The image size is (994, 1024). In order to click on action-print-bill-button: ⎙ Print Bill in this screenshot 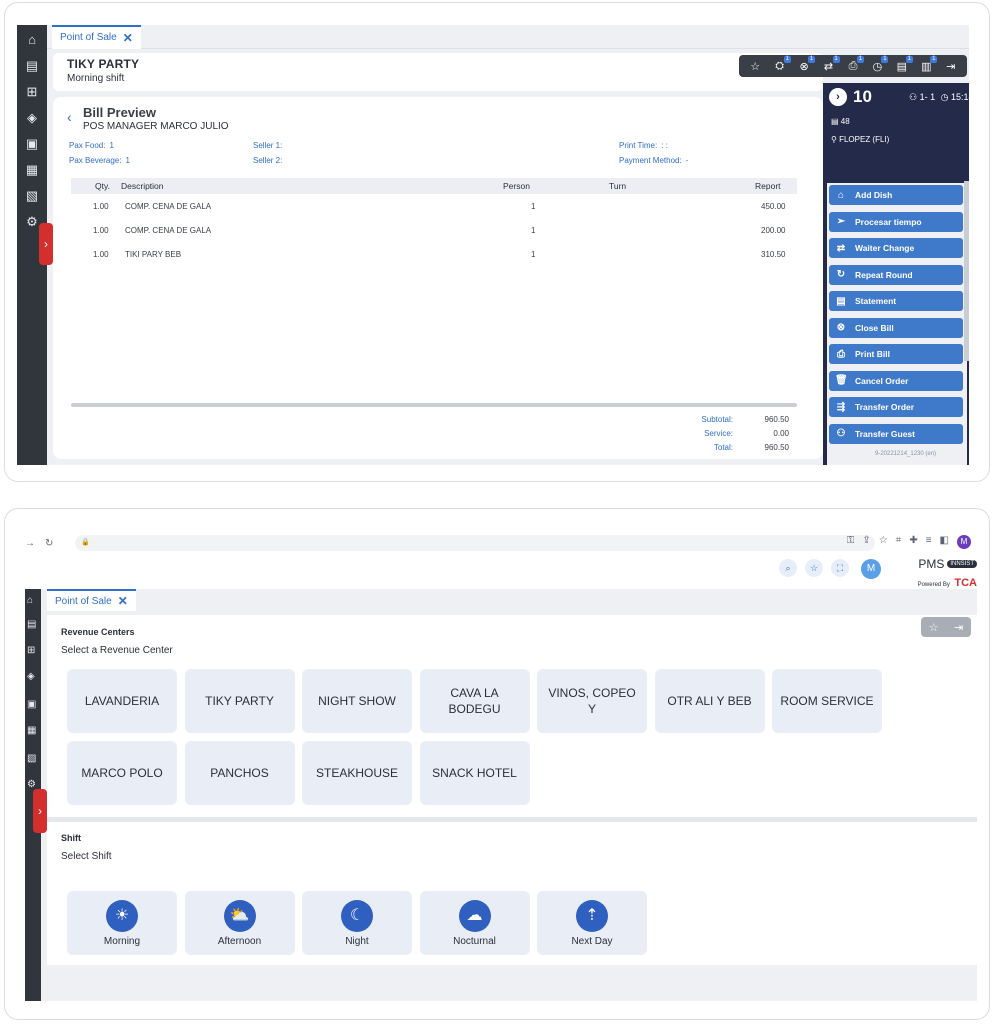, I will do `click(896, 354)`.